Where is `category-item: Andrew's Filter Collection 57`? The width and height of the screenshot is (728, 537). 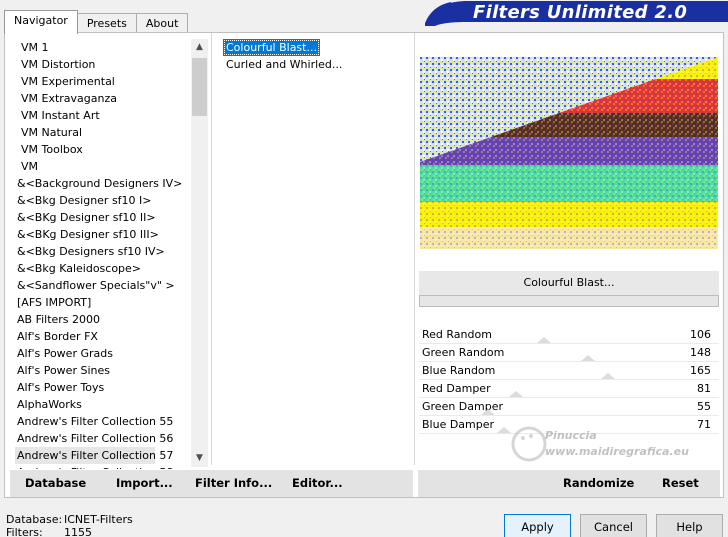 category-item: Andrew's Filter Collection 57 is located at coordinates (94, 455).